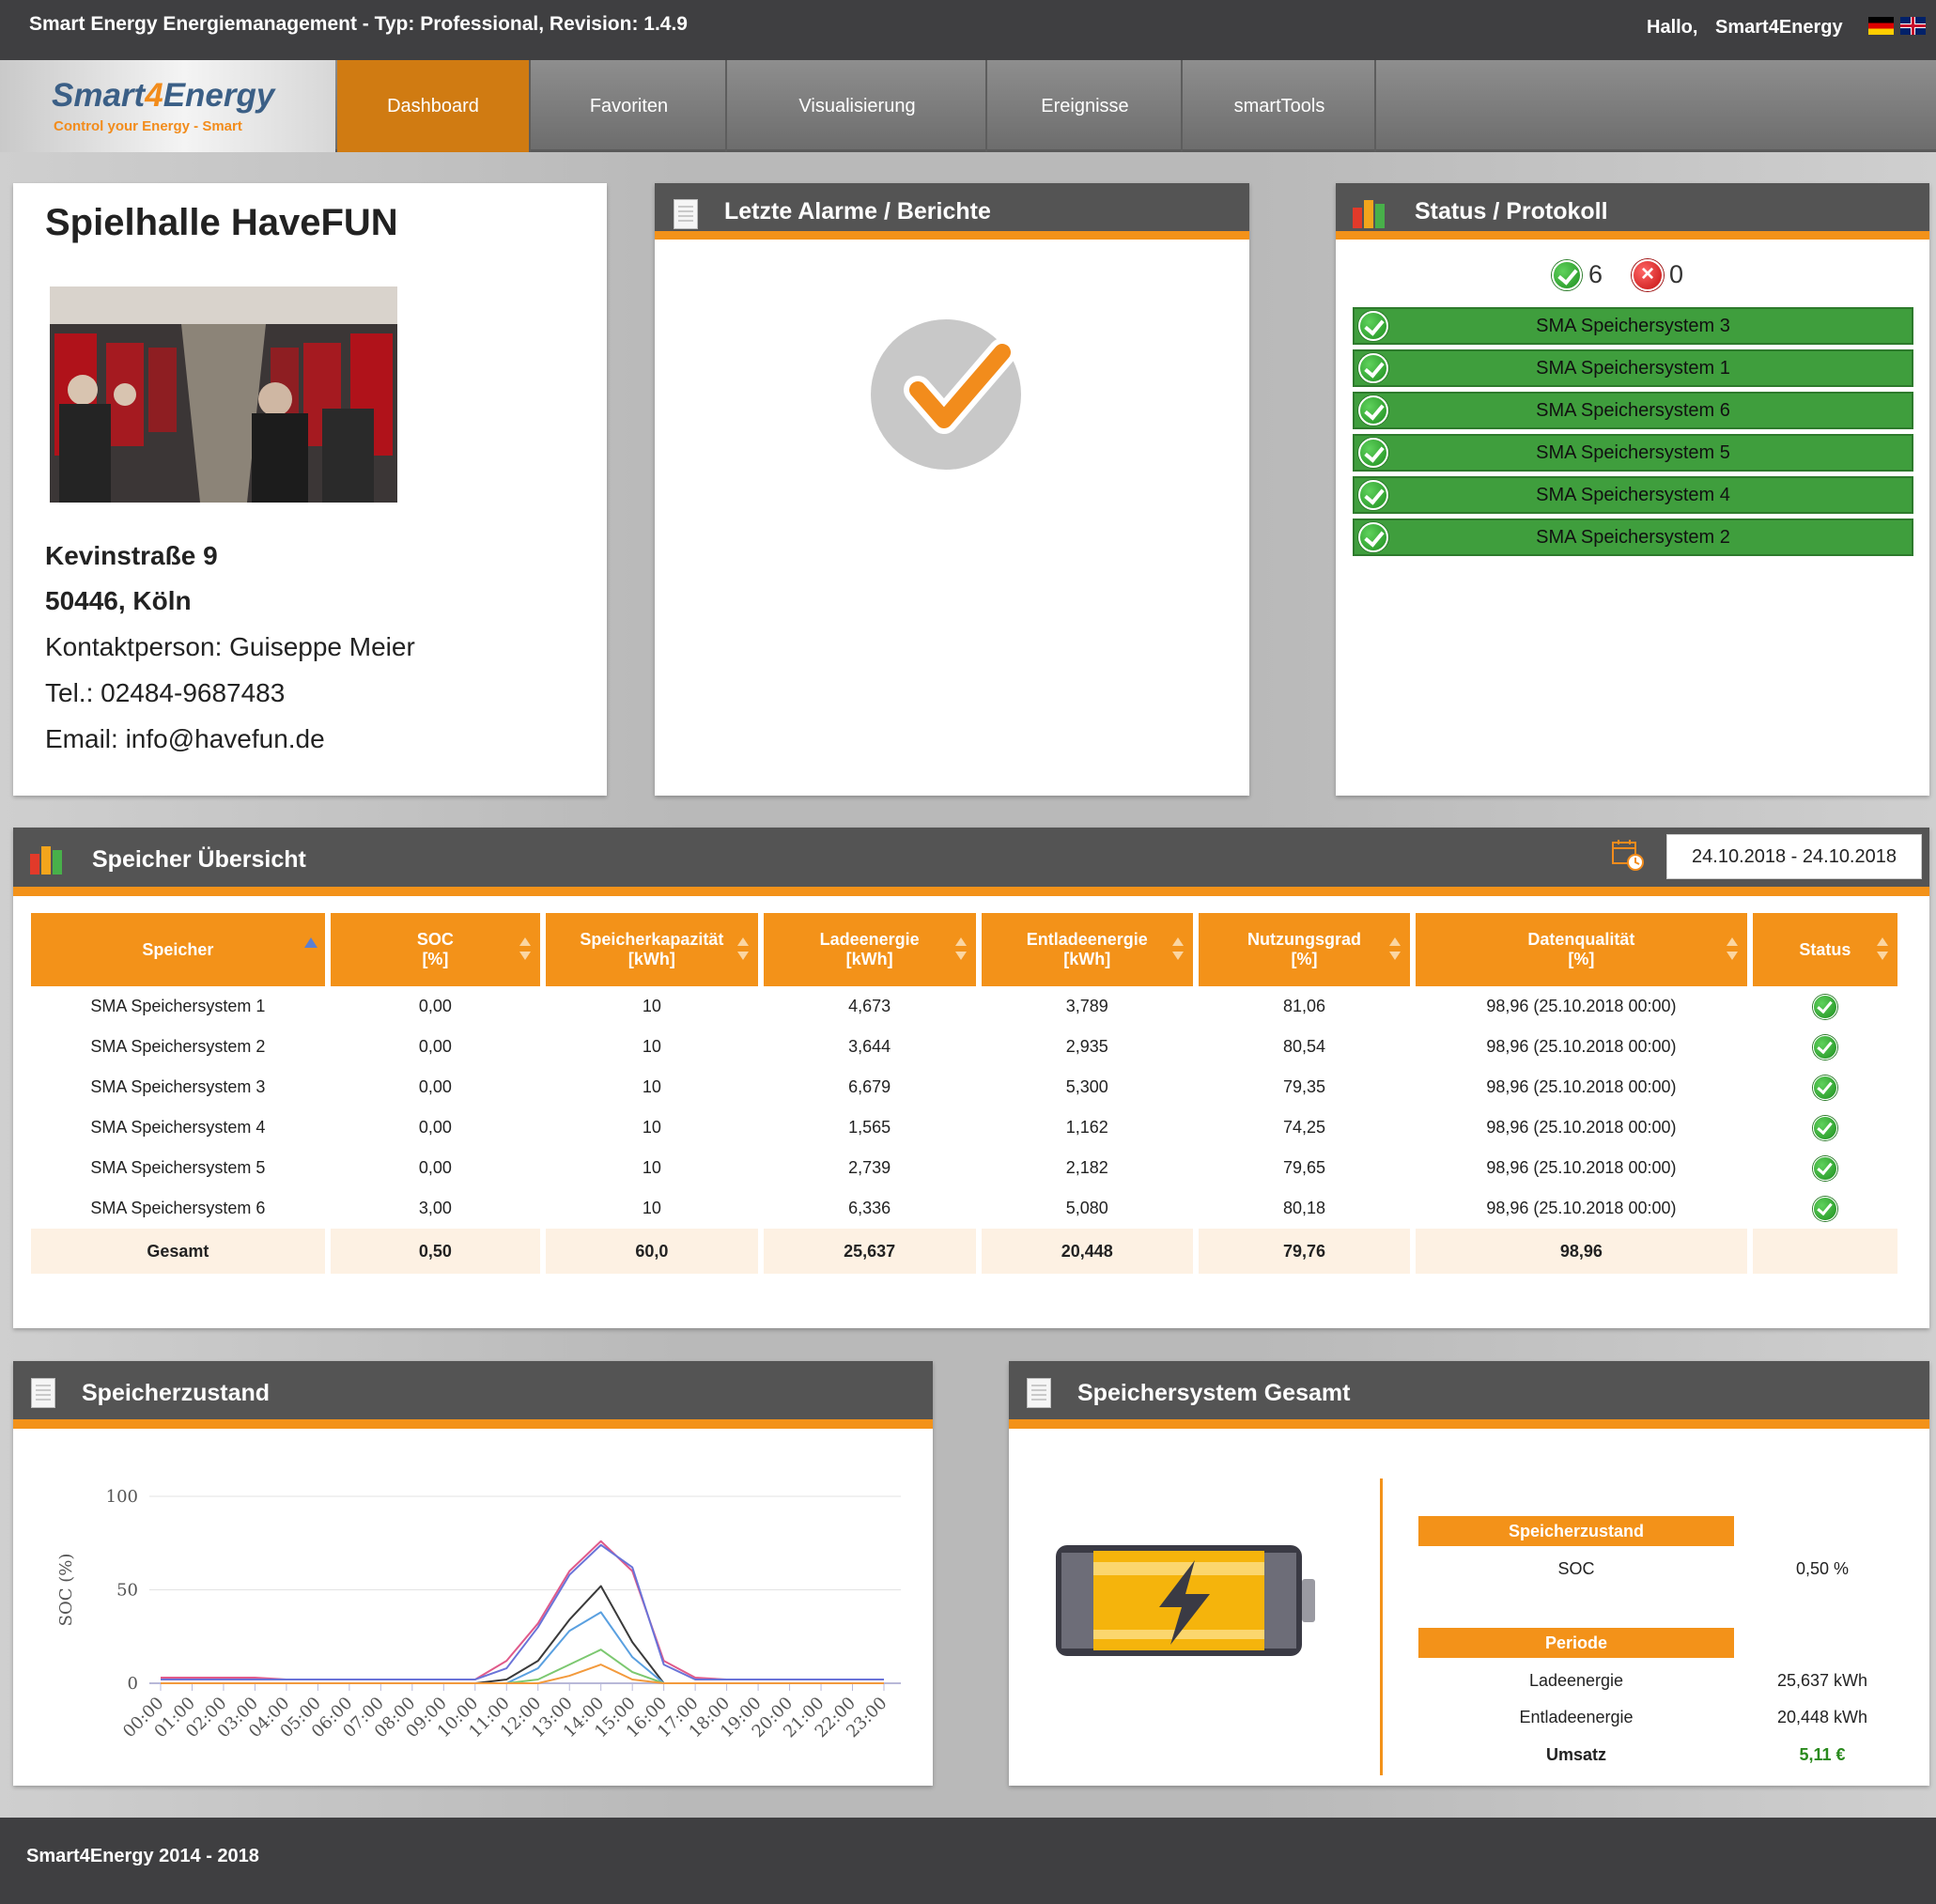 The width and height of the screenshot is (1936, 1904). I want to click on discharge-value: 20,448 kWh, so click(1822, 1717).